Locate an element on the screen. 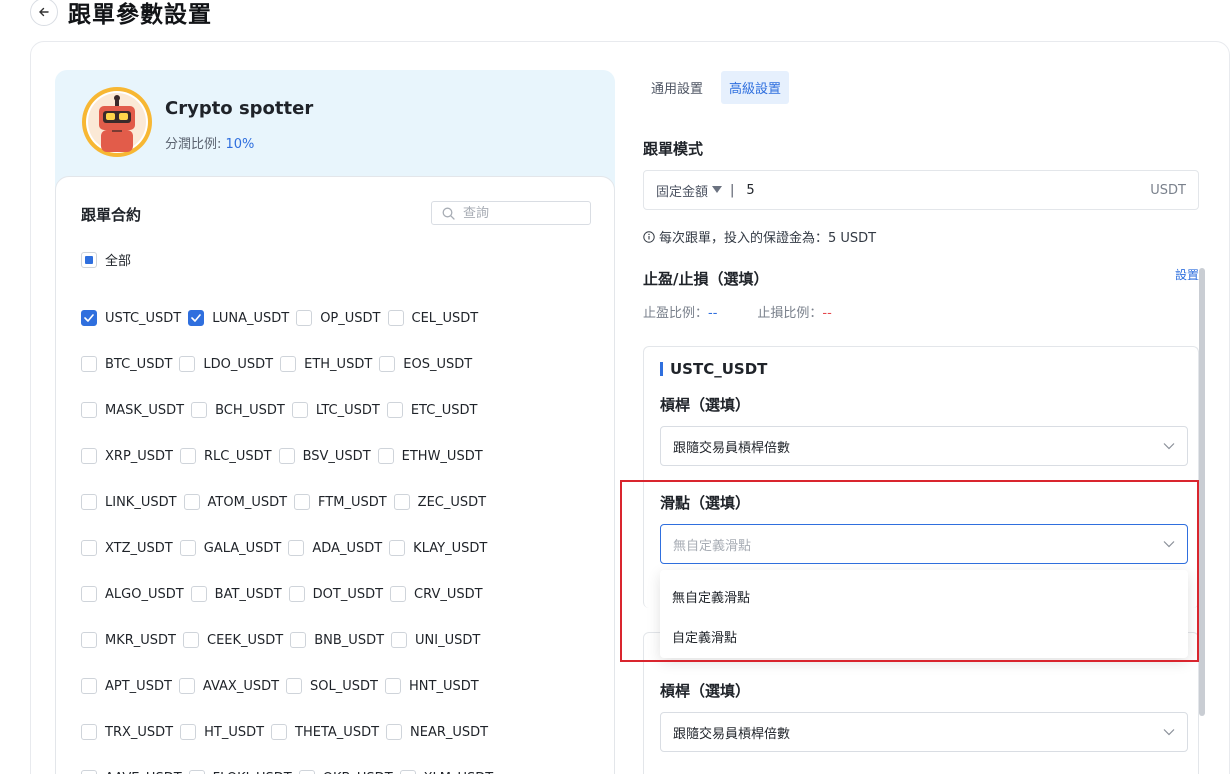 The width and height of the screenshot is (1230, 774). contract-item: EOS_USDT is located at coordinates (425, 364).